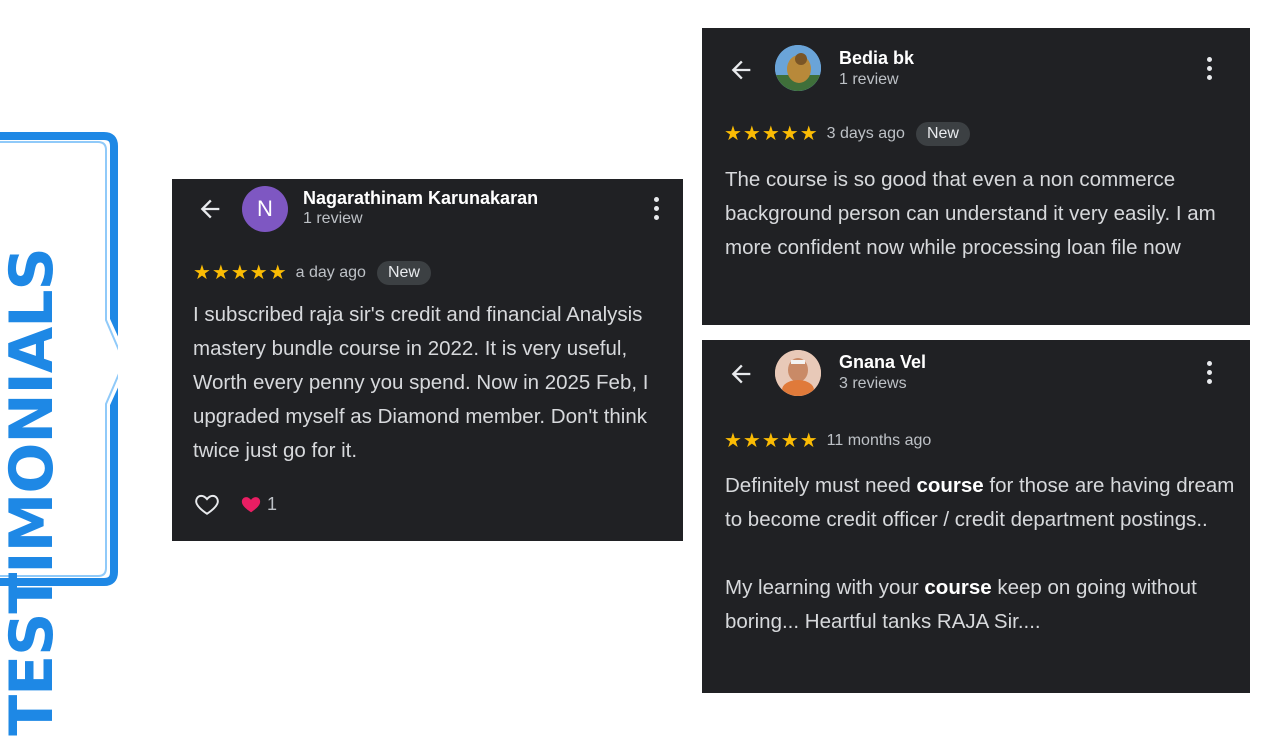 This screenshot has height=736, width=1280. What do you see at coordinates (207, 504) in the screenshot?
I see `like-heart-icon` at bounding box center [207, 504].